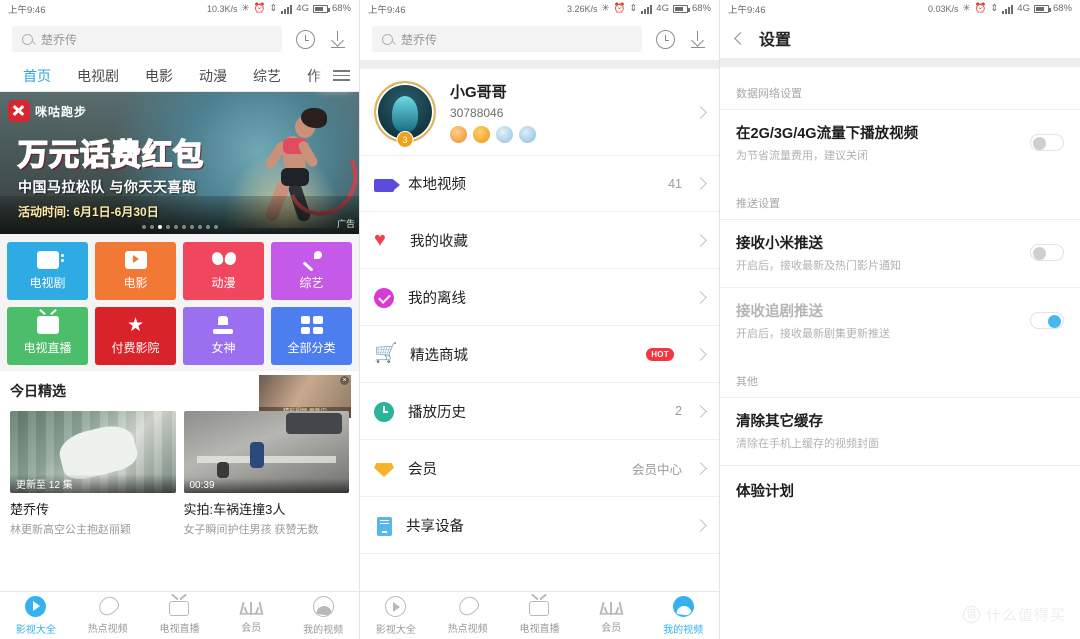  What do you see at coordinates (566, 112) in the screenshot?
I see `profile-info: 小G哥哥 30788046` at bounding box center [566, 112].